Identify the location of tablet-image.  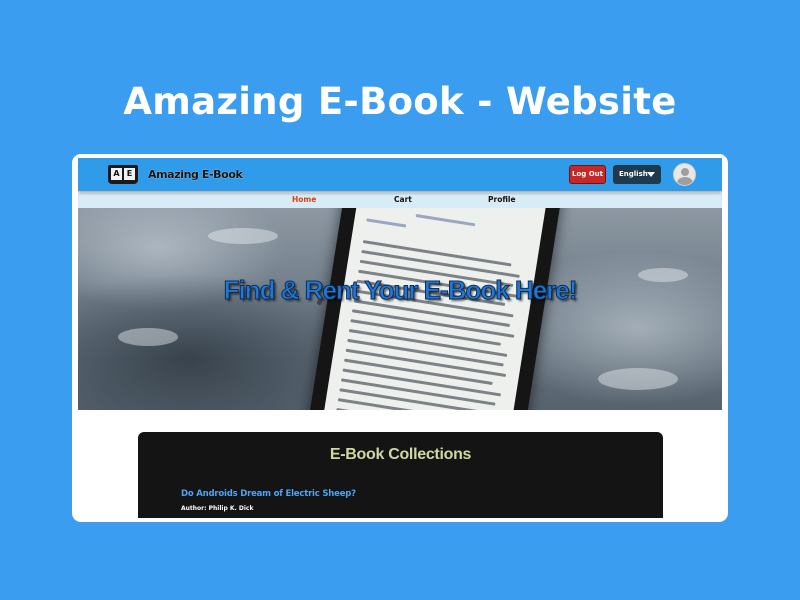
(433, 309).